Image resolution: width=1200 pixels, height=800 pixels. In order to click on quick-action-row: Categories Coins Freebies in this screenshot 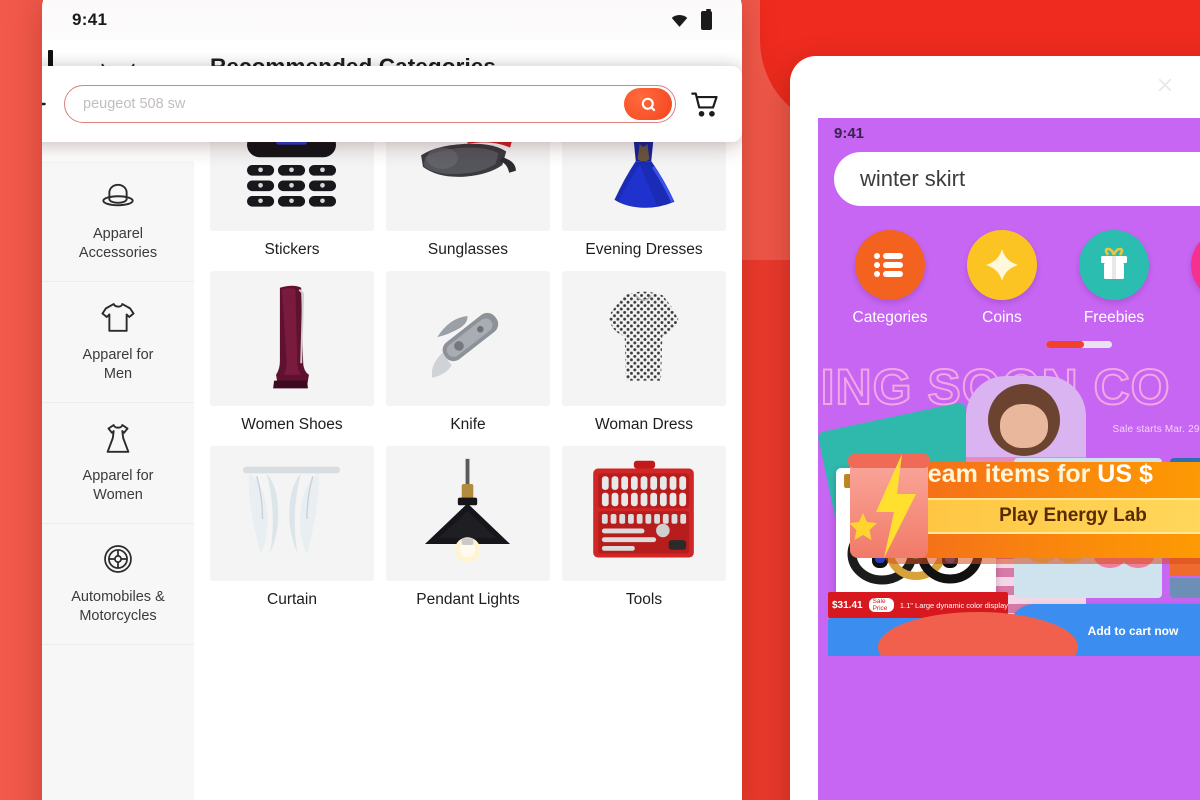, I will do `click(1009, 266)`.